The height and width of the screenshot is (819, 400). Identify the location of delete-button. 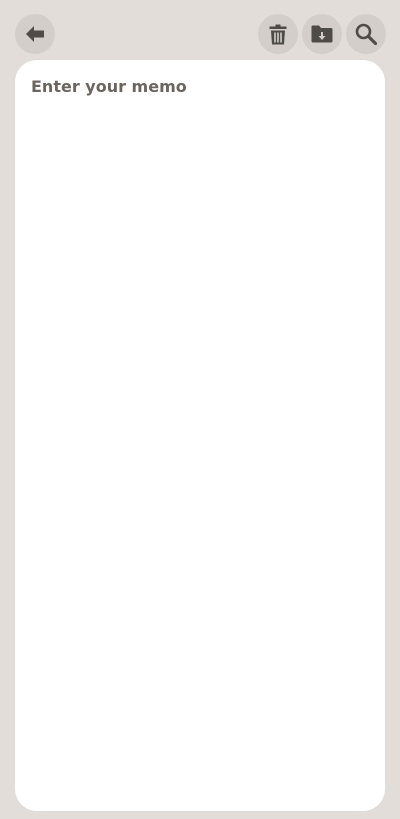
(278, 34).